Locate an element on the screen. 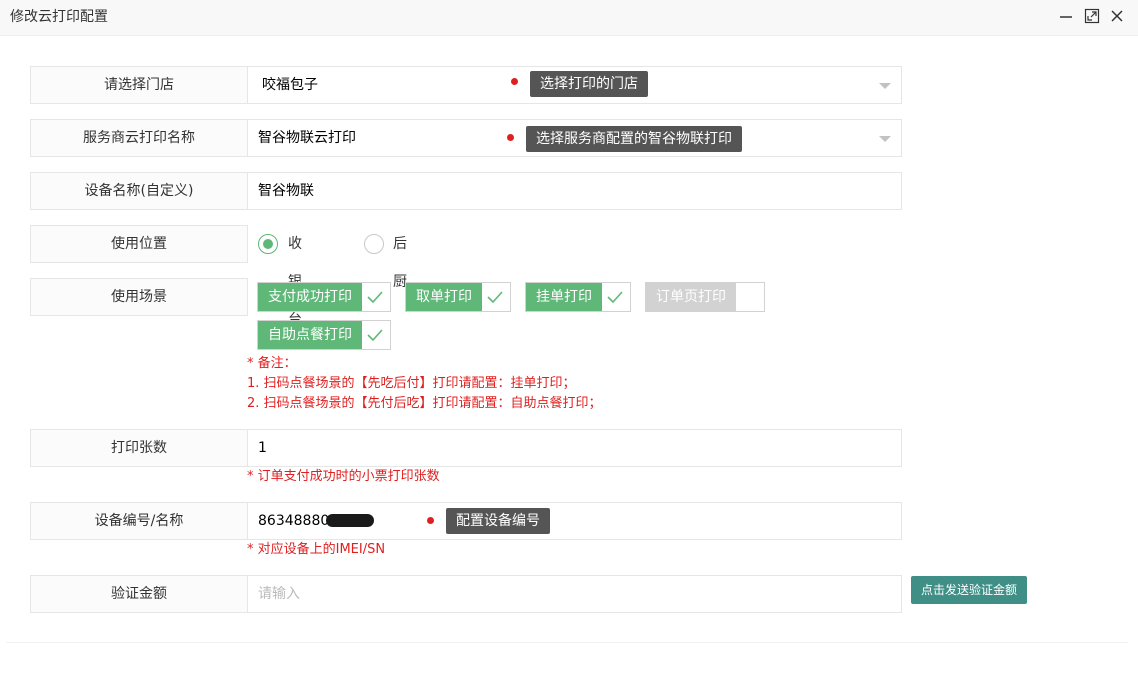  copies-input: 1 is located at coordinates (574, 448).